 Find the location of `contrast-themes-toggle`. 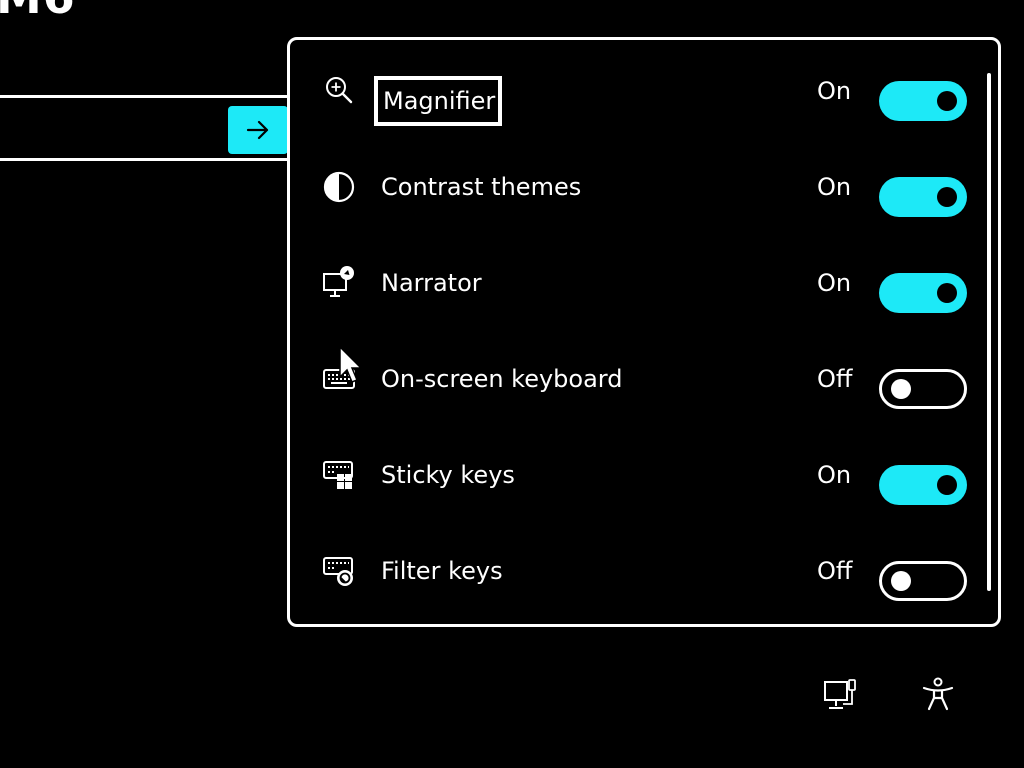

contrast-themes-toggle is located at coordinates (923, 197).